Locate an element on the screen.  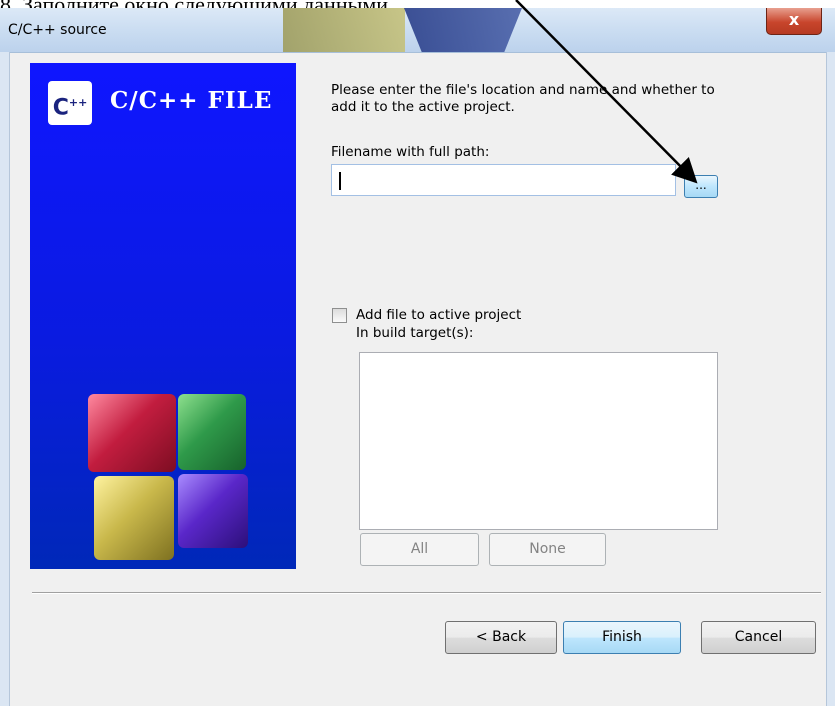
select-none-button: None is located at coordinates (547, 549).